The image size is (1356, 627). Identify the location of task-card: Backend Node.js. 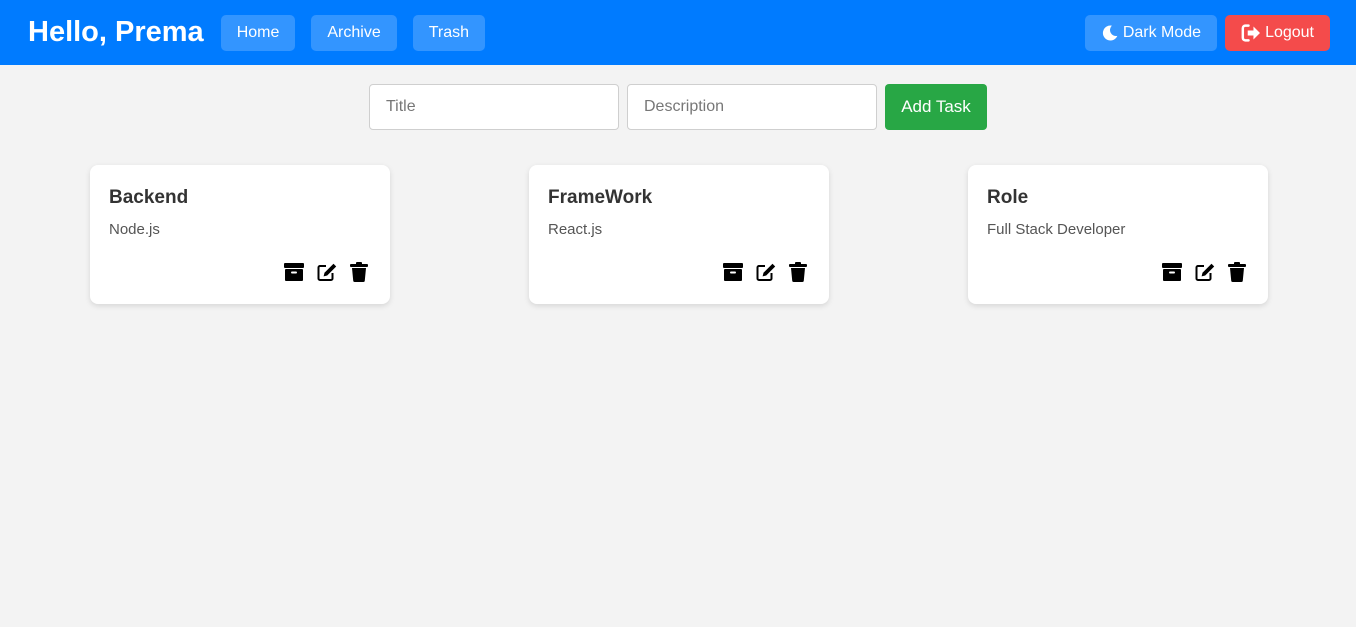
(240, 234).